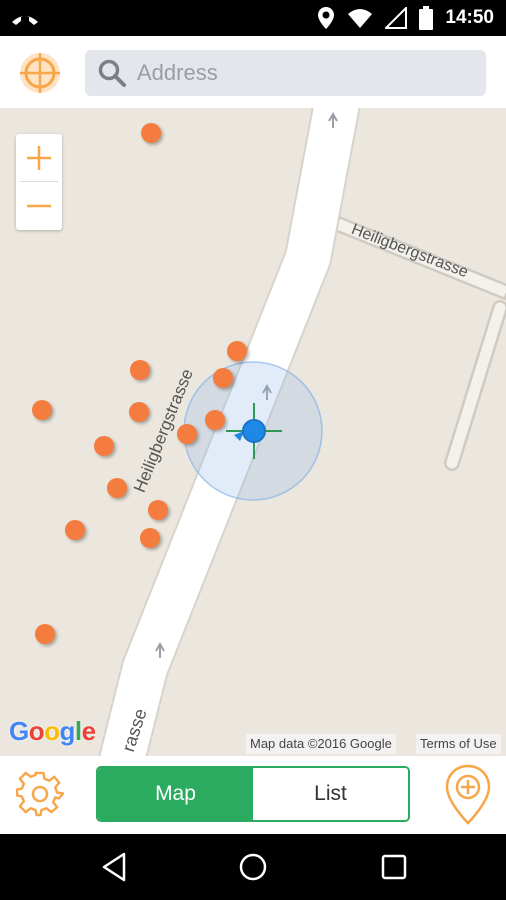  I want to click on tab-list: List, so click(330, 794).